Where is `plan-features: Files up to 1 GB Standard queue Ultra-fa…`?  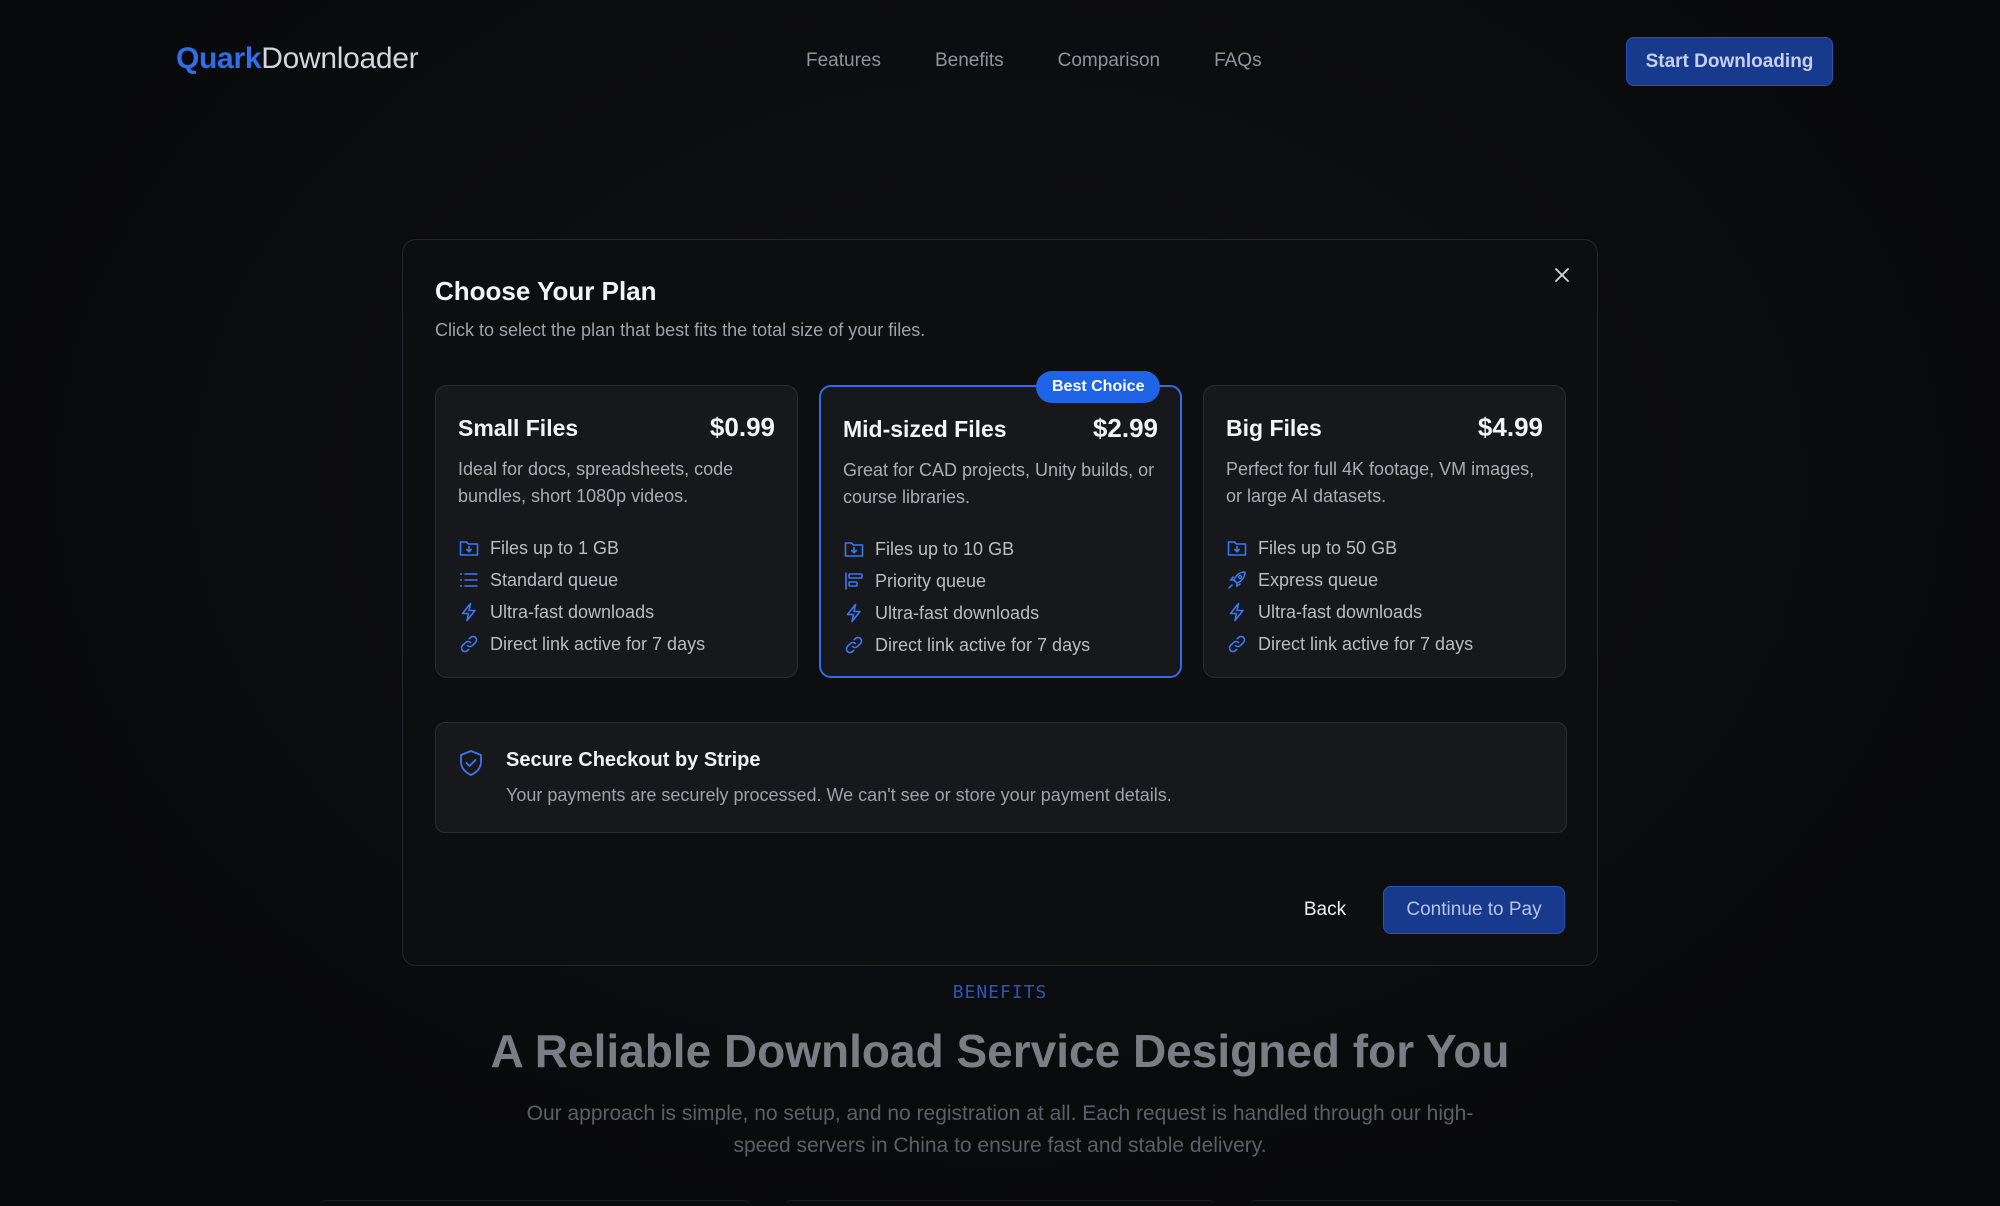 plan-features: Files up to 1 GB Standard queue Ultra-fa… is located at coordinates (616, 596).